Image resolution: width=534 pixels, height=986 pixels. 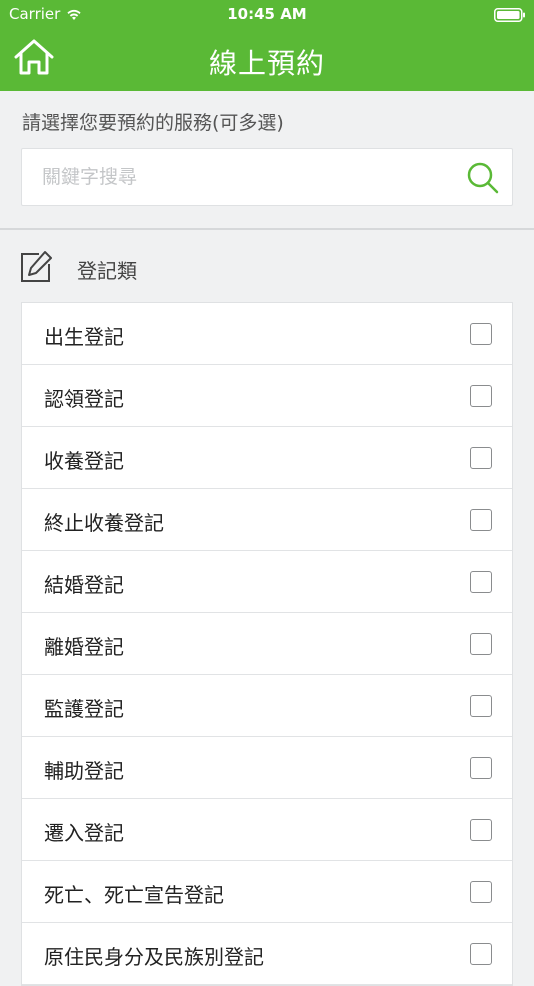 I want to click on search-input, so click(x=252, y=177).